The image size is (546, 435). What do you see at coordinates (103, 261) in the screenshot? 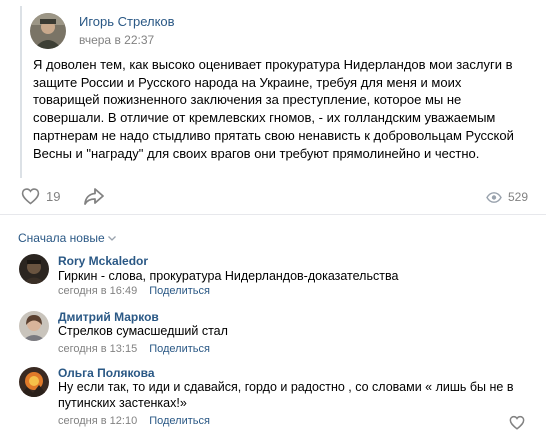
I see `comment-author: Rory Mckaledor` at bounding box center [103, 261].